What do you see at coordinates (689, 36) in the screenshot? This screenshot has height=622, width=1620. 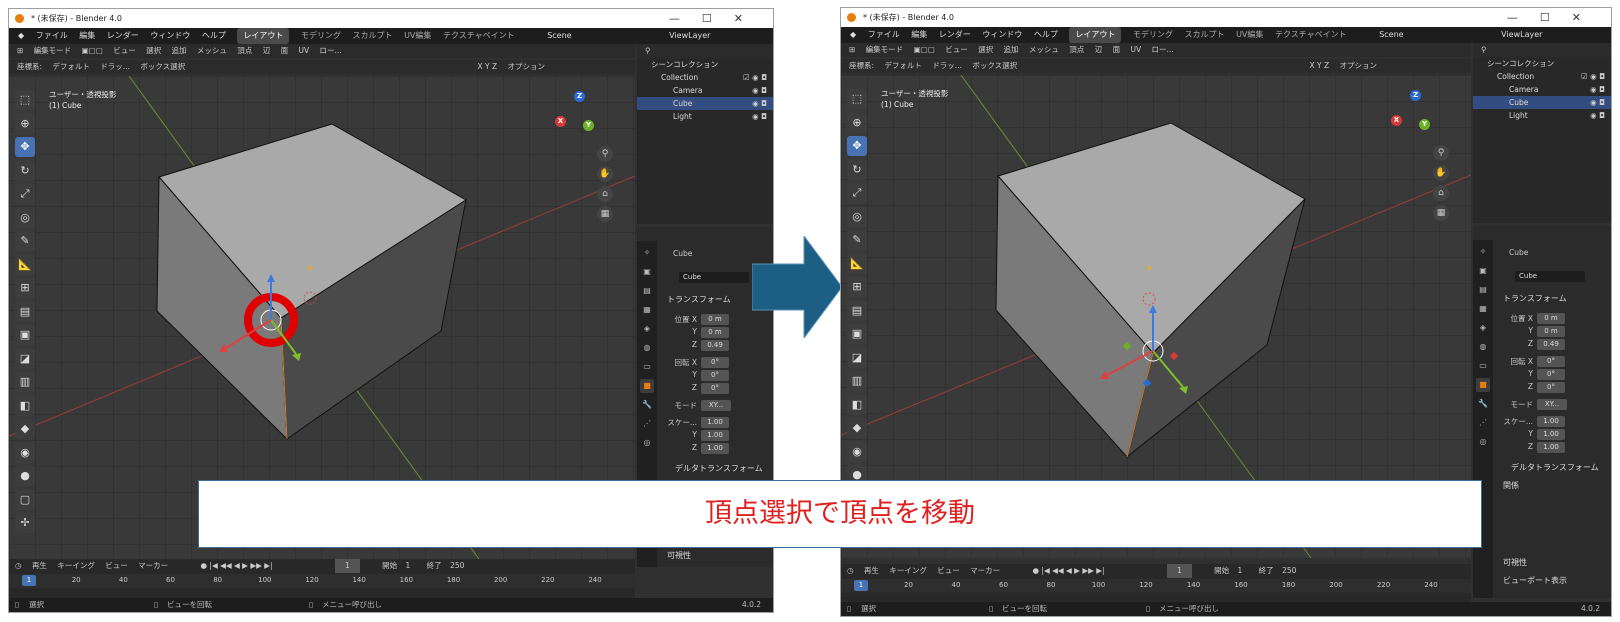 I see `view-layer-selector: ViewLayer` at bounding box center [689, 36].